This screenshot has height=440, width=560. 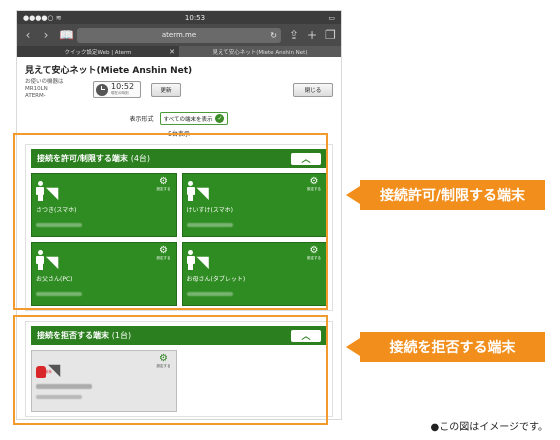 I want to click on model-info: お使いの機器は MR10LN ATERM-, so click(x=59, y=89).